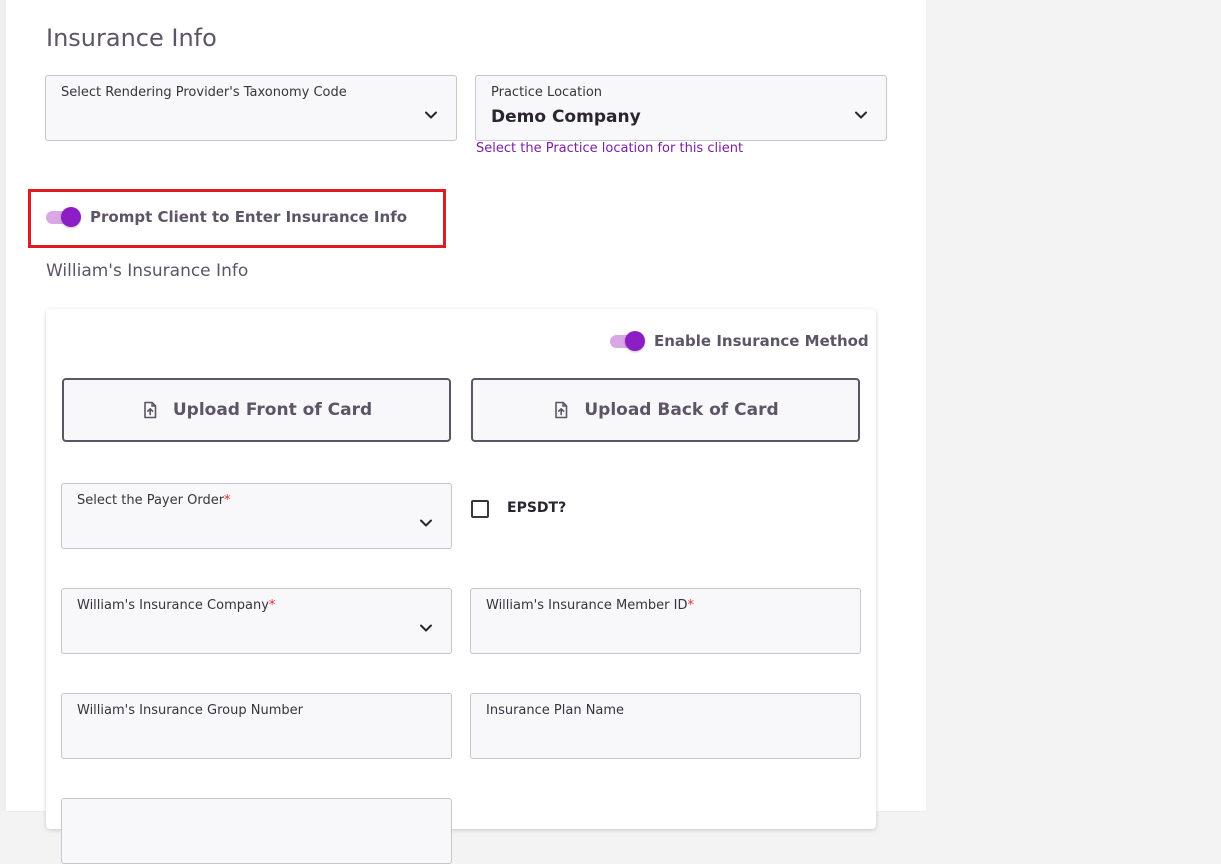  I want to click on member-id-field: William's Insurance Member ID*, so click(665, 621).